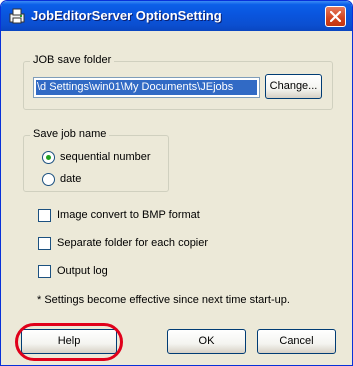  Describe the element at coordinates (82, 271) in the screenshot. I see `checkbox-output-log-label: Output log` at that location.